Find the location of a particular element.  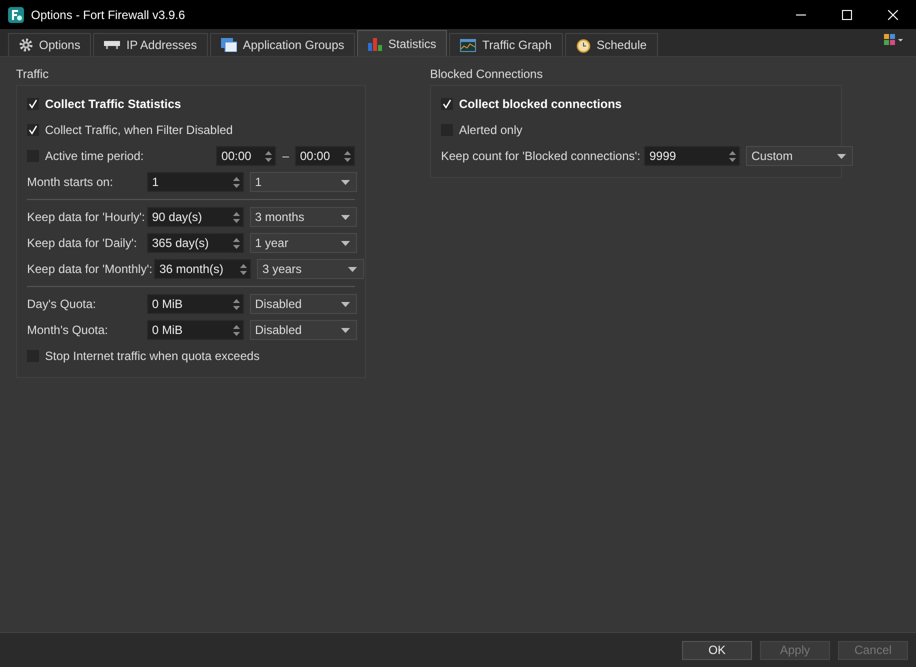

spin-field: 1 is located at coordinates (195, 182).